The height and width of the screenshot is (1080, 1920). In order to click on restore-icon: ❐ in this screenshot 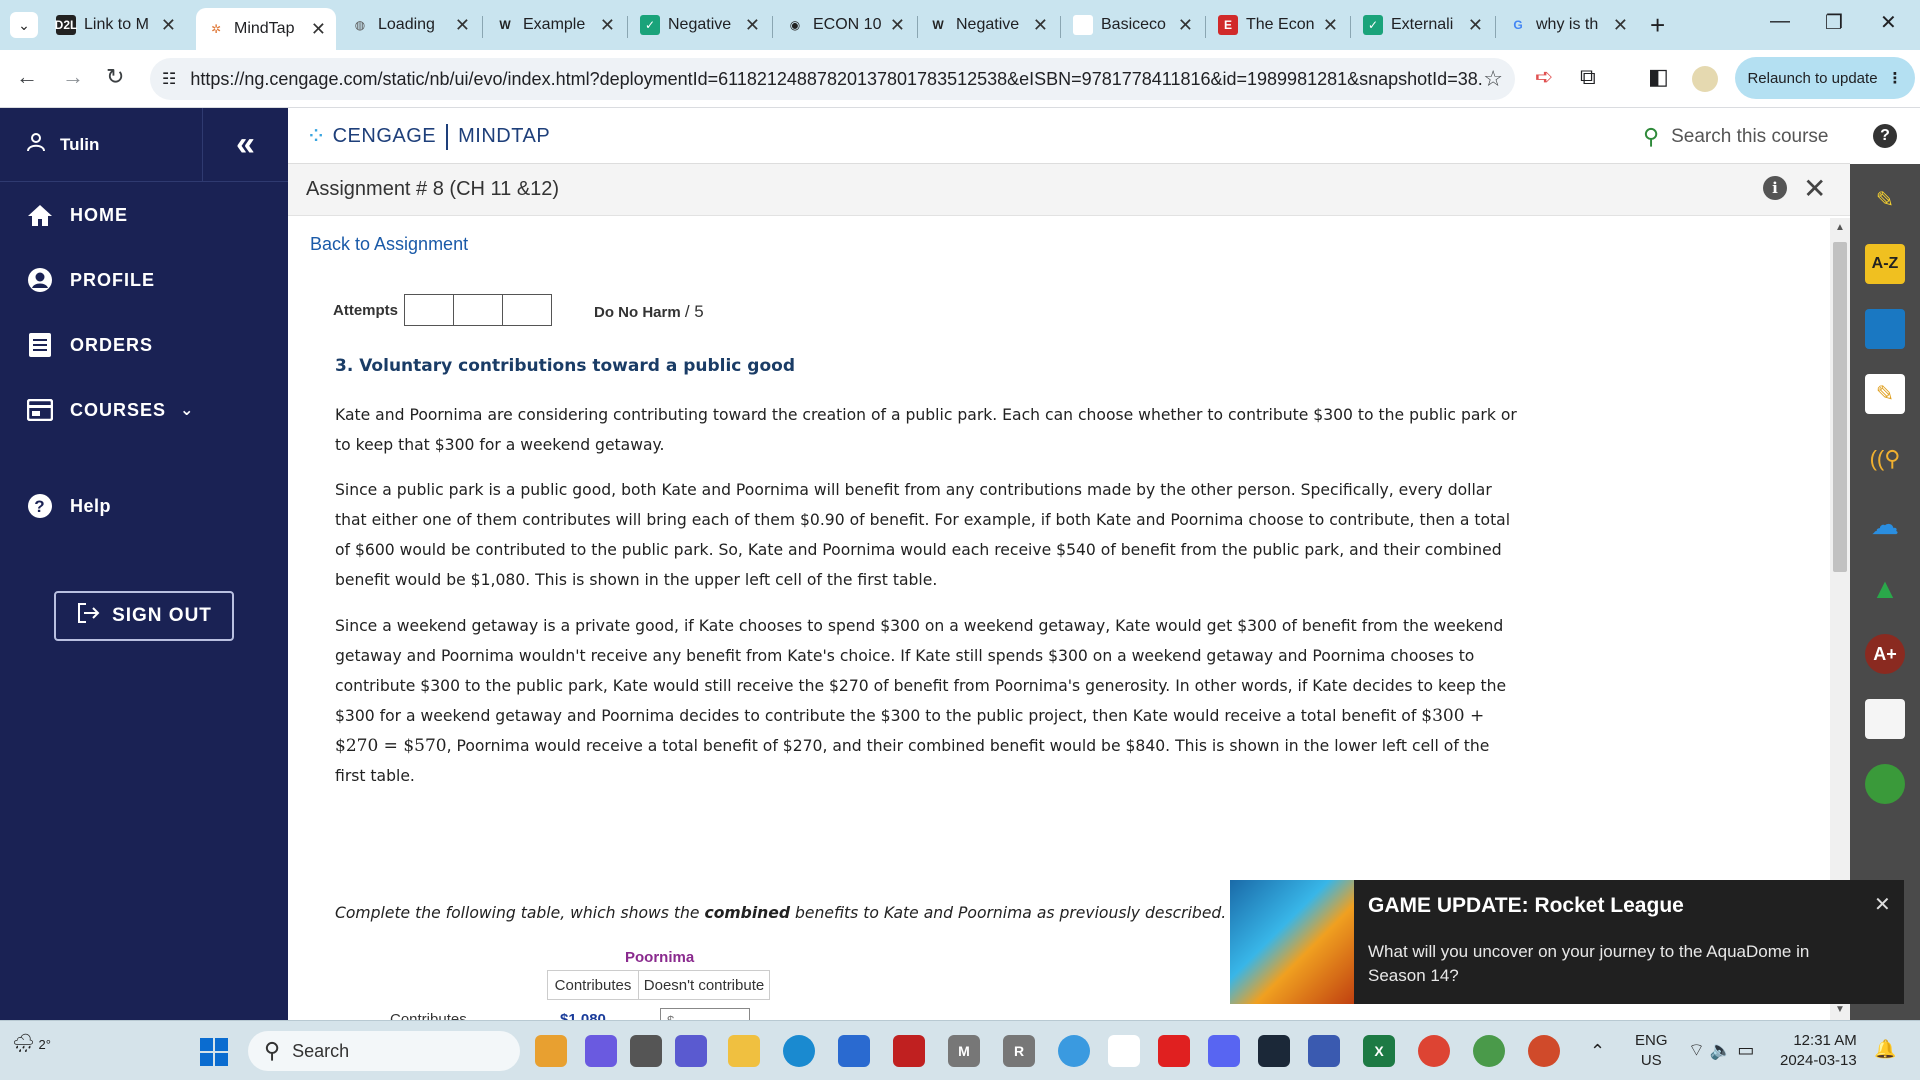, I will do `click(1834, 22)`.